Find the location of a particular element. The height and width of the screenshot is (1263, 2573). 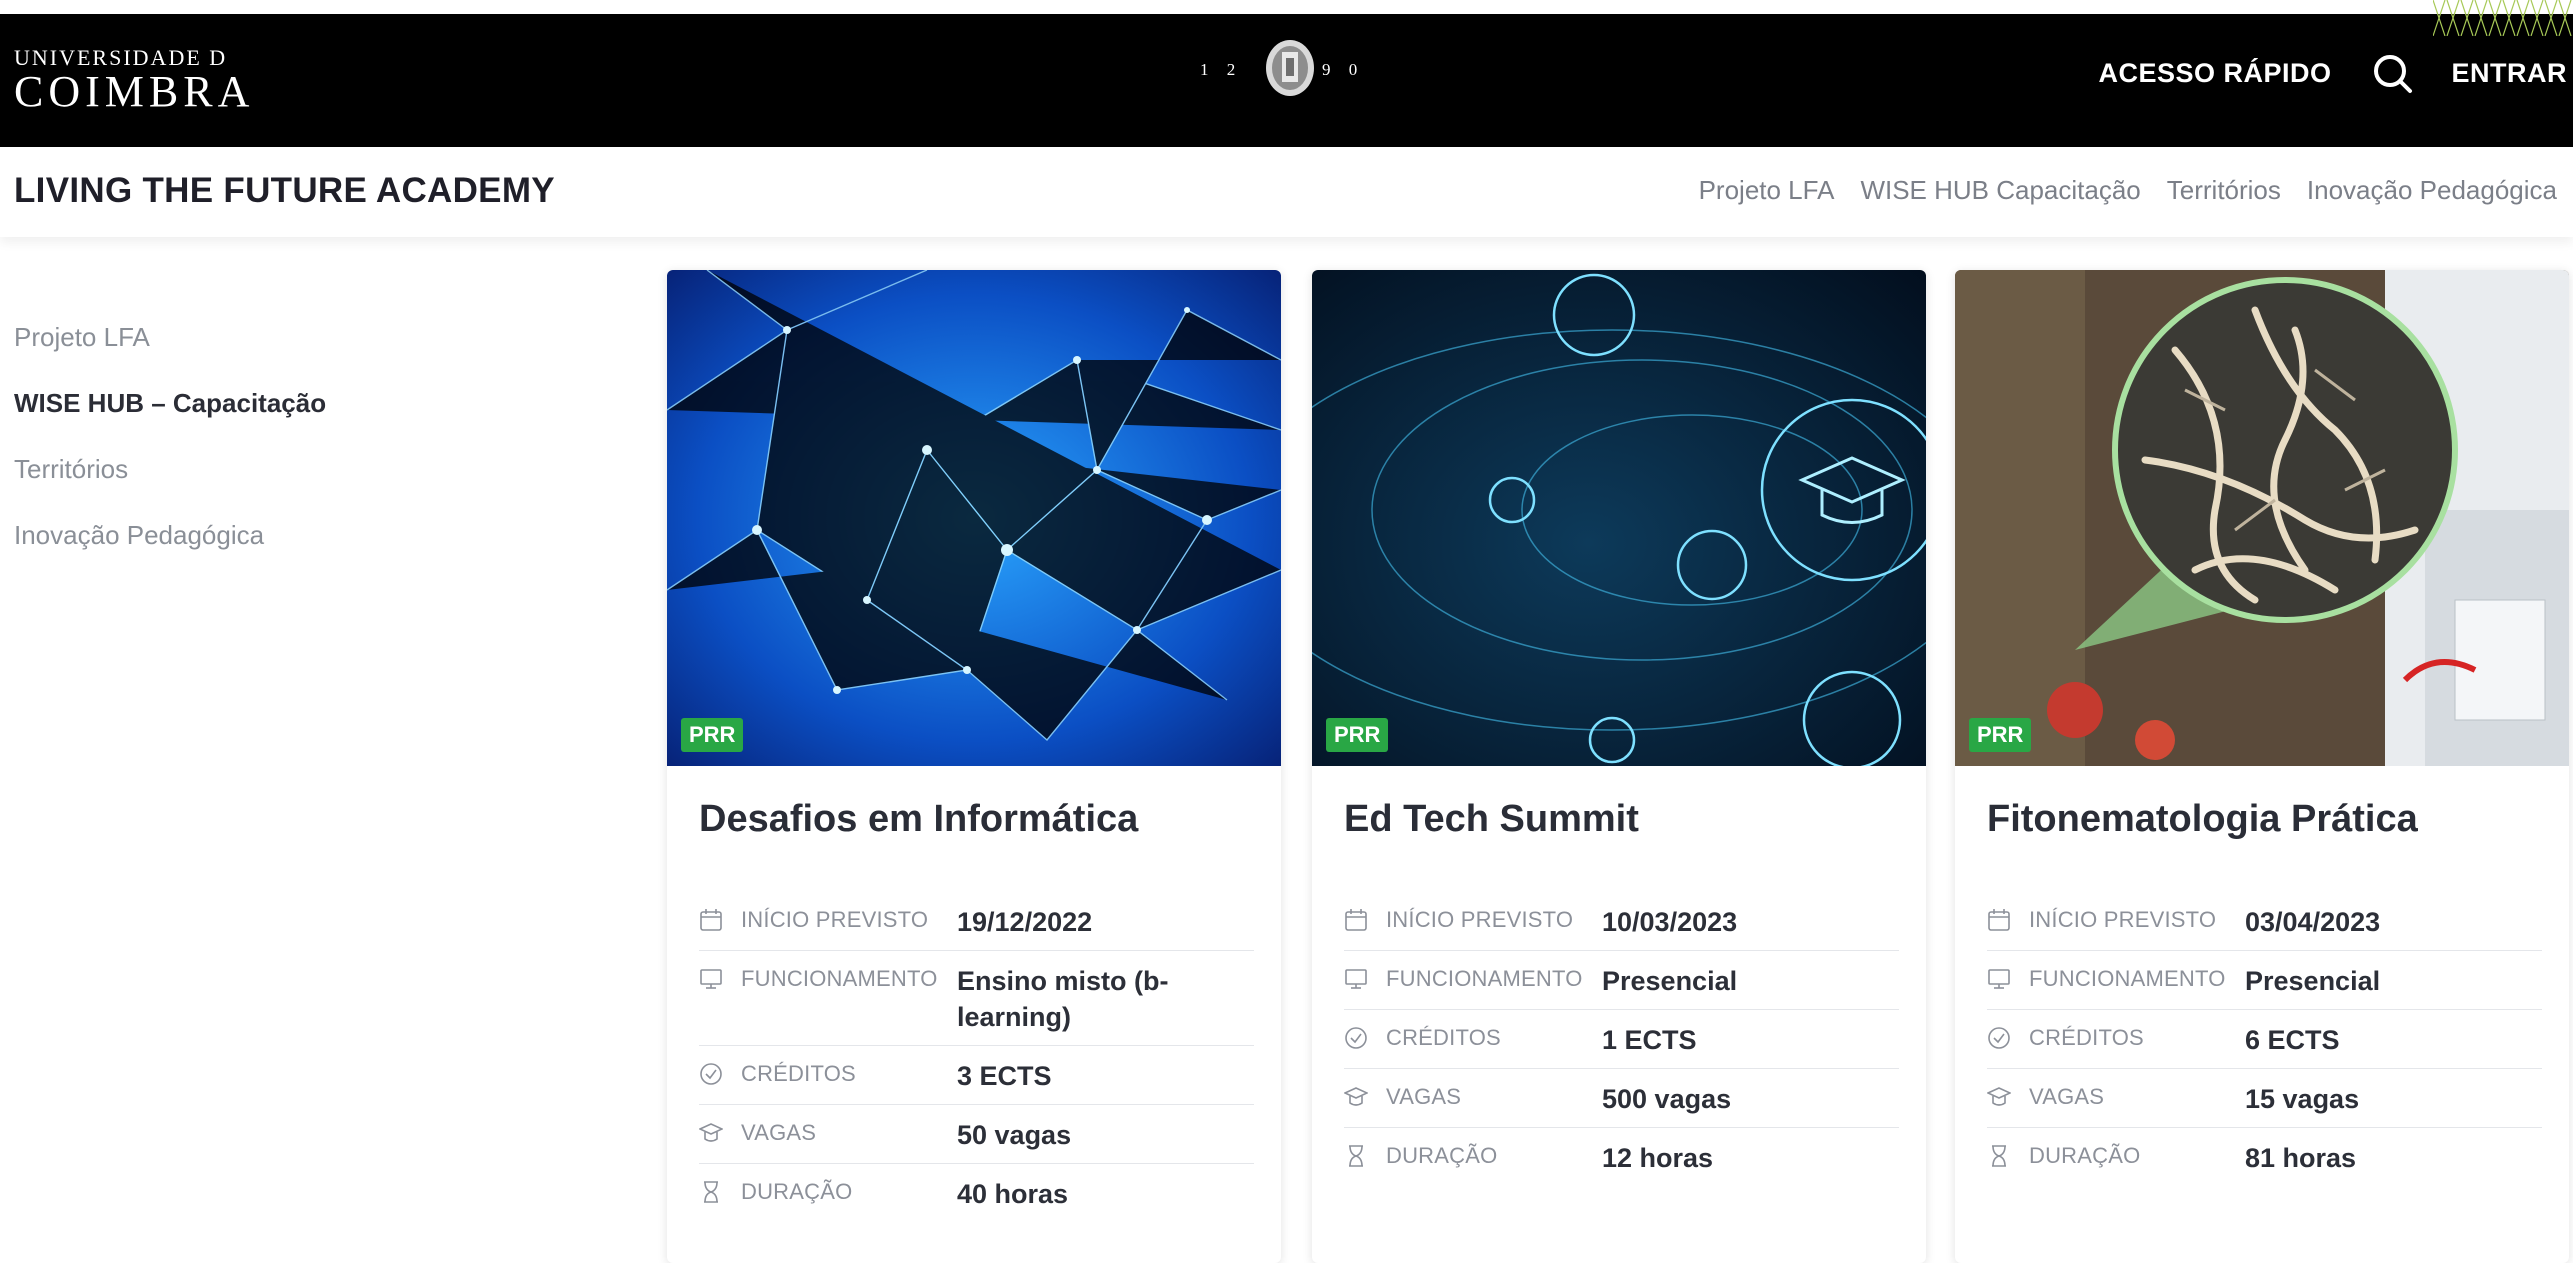

detail-value: 03/04/2023 is located at coordinates (2313, 922).